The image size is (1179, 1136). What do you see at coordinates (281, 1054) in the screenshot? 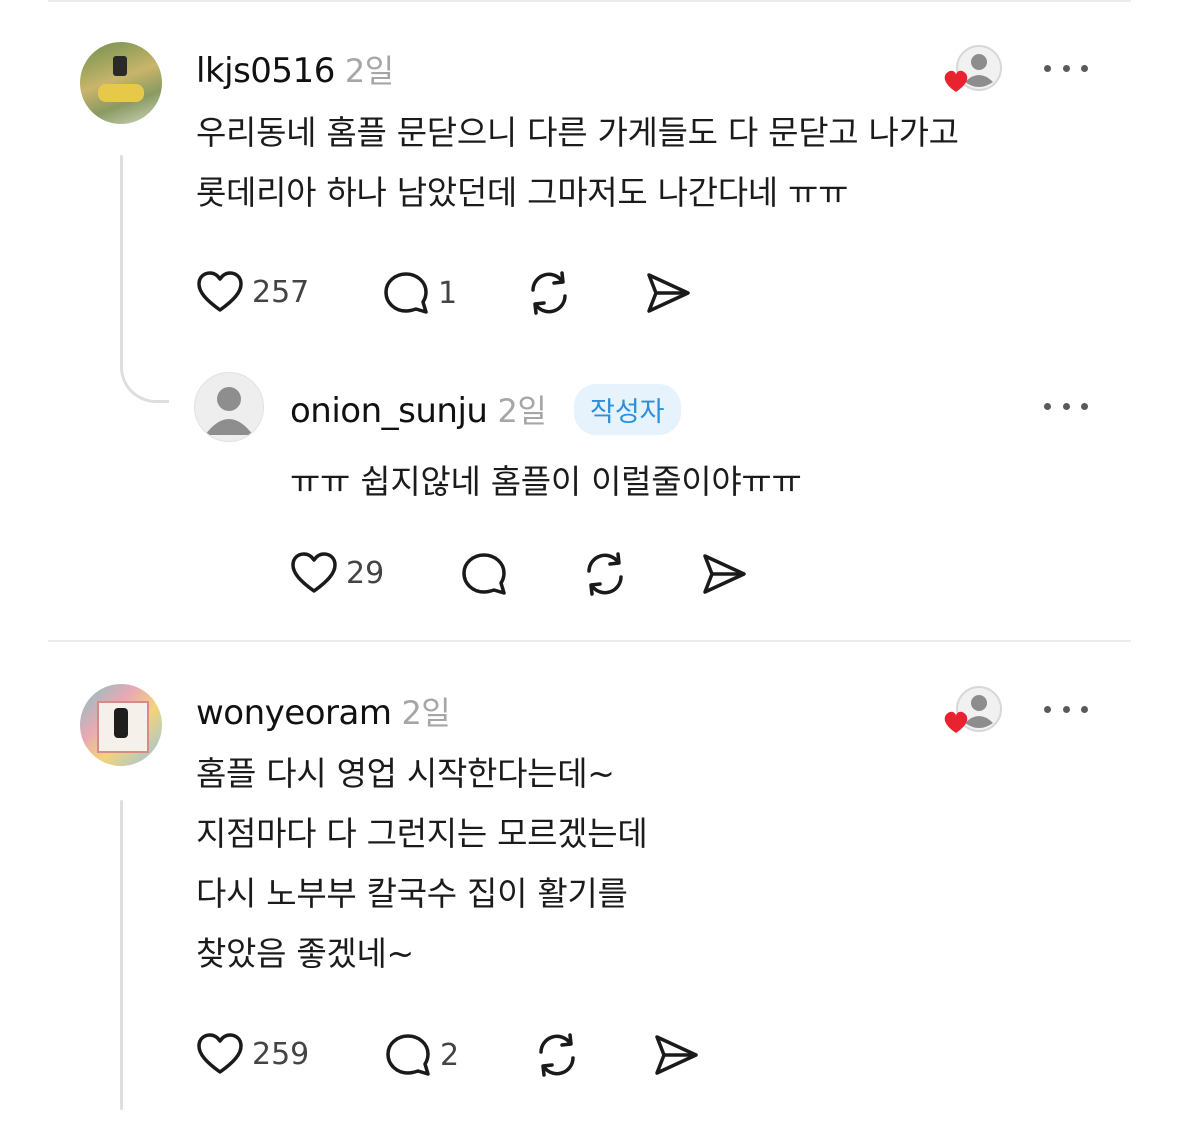
I see `like-count: 259` at bounding box center [281, 1054].